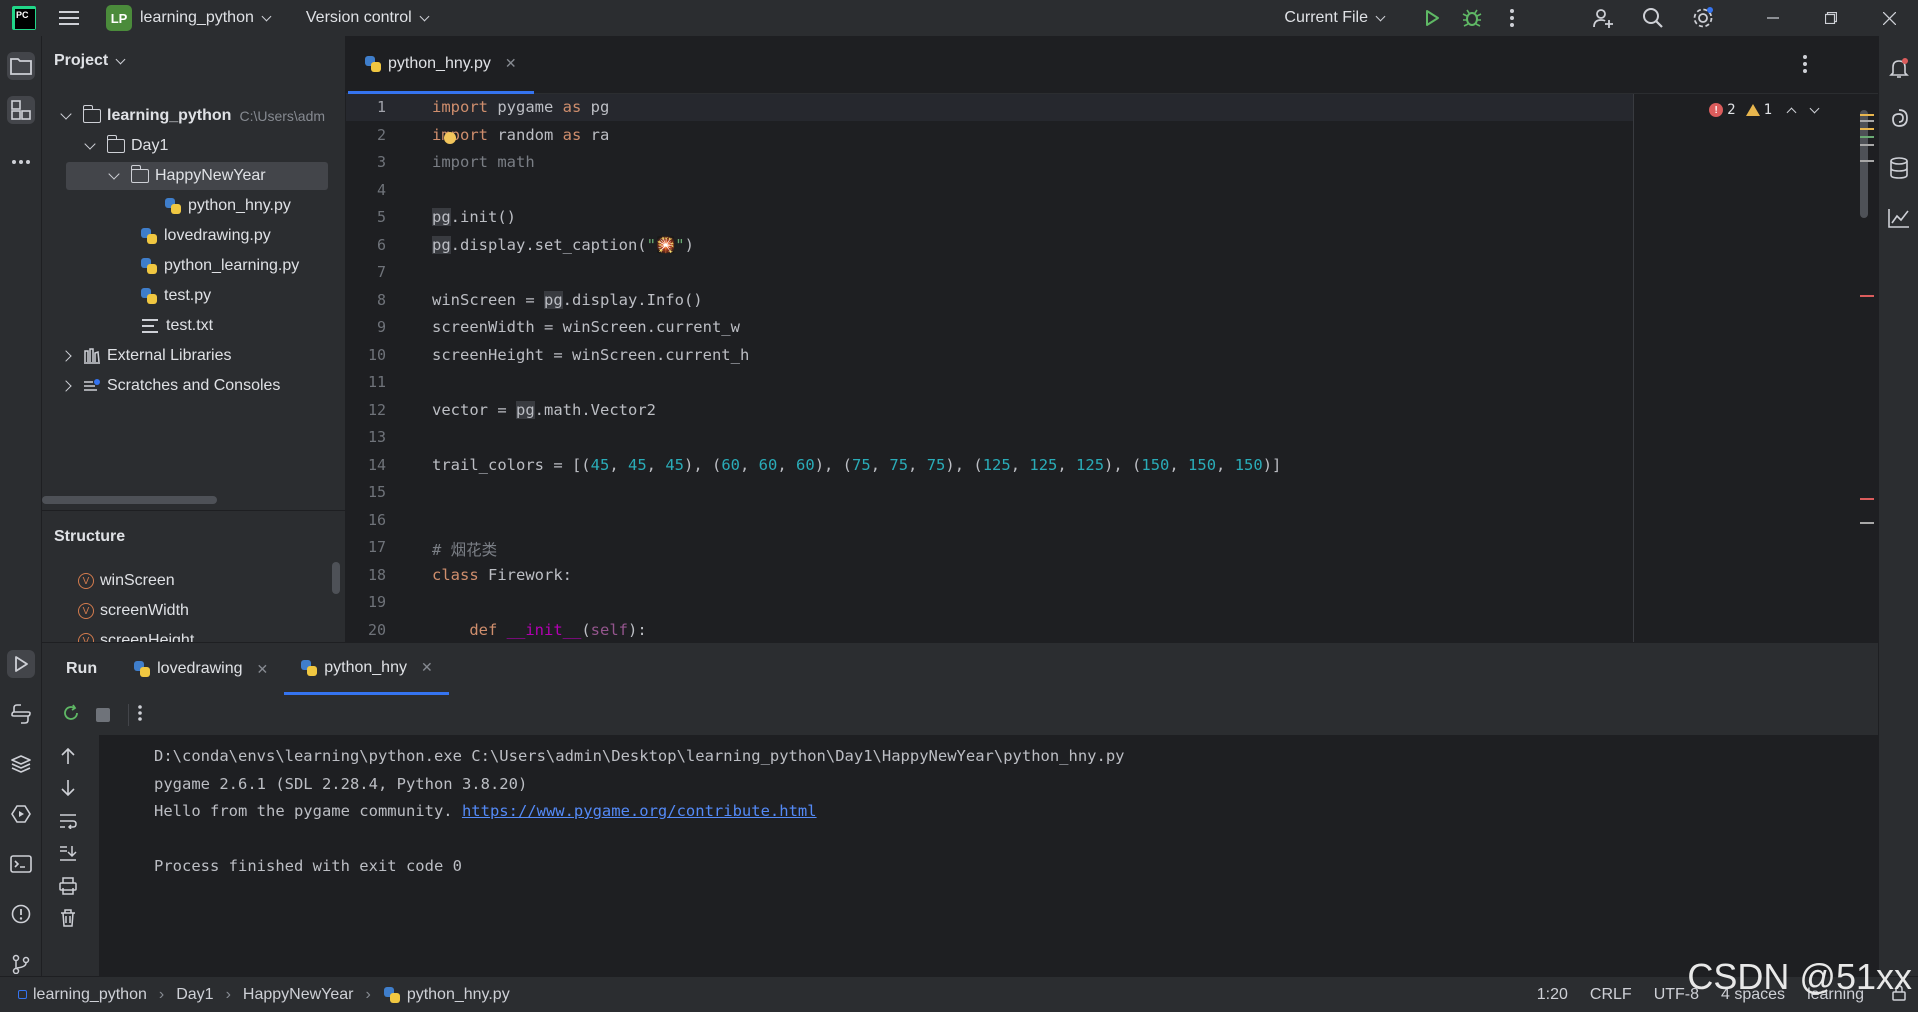 The height and width of the screenshot is (1012, 1918). What do you see at coordinates (366, 162) in the screenshot?
I see `line-number: 3` at bounding box center [366, 162].